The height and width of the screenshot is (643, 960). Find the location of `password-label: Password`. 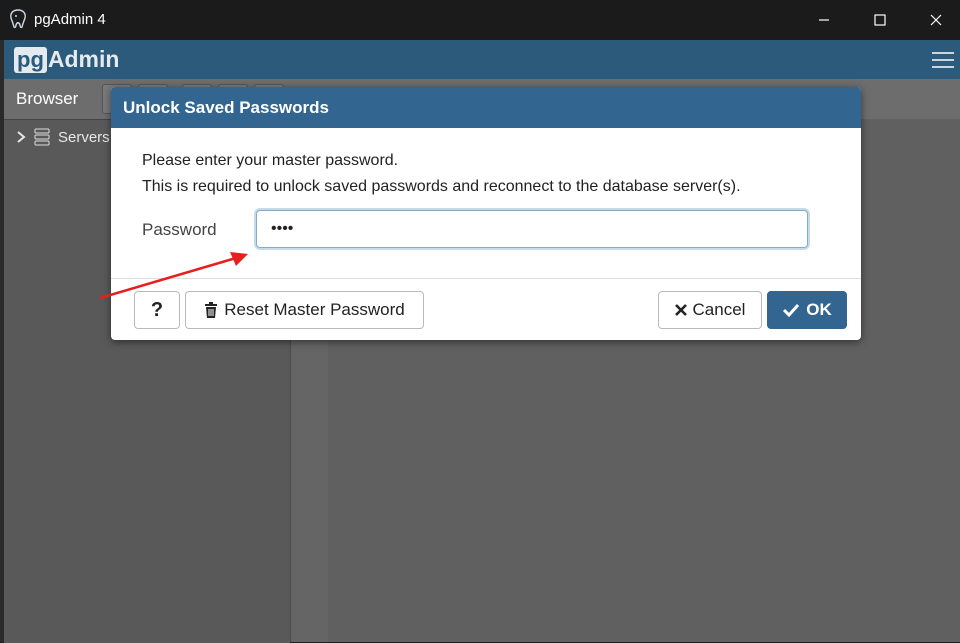

password-label: Password is located at coordinates (179, 229).